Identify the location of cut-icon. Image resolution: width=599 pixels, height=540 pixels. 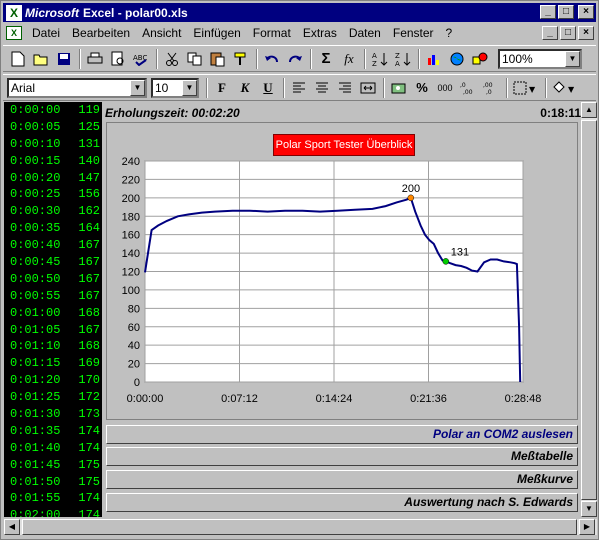
(172, 58).